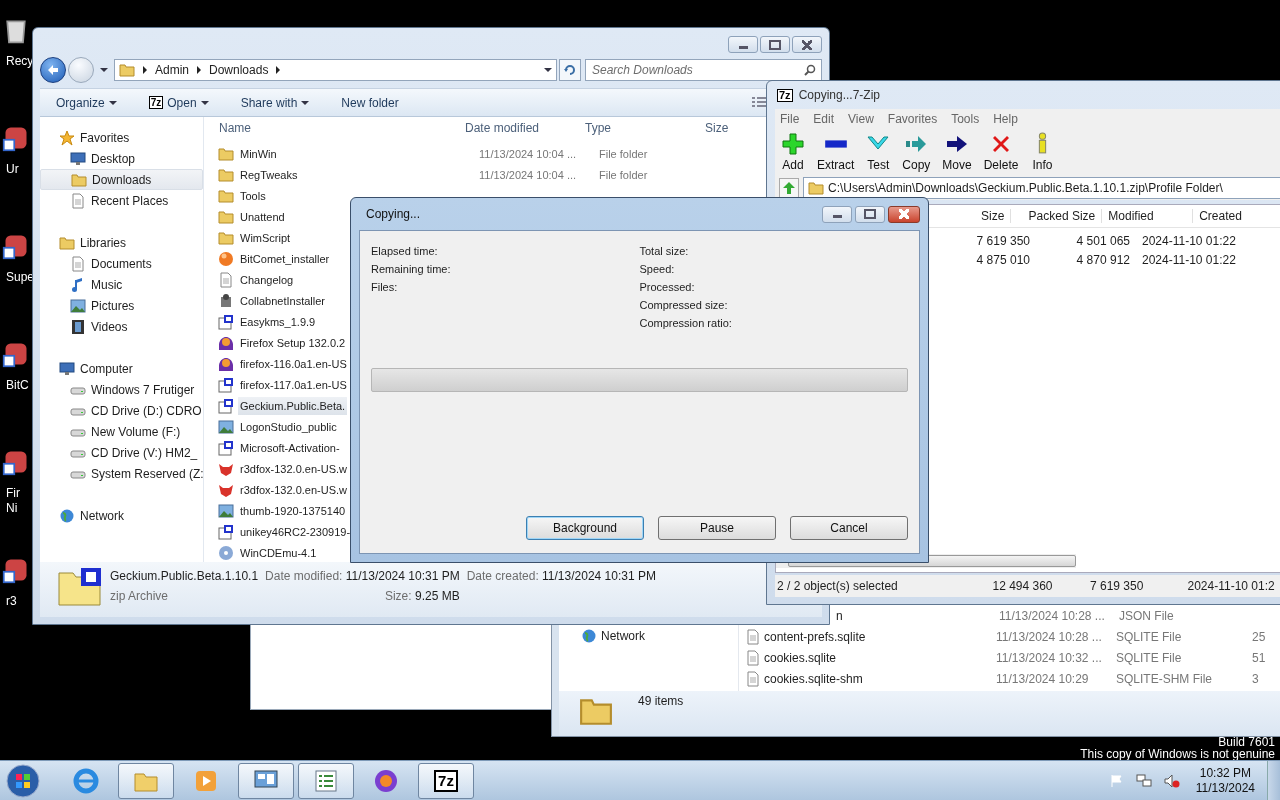  Describe the element at coordinates (1143, 780) in the screenshot. I see `network-icon` at that location.